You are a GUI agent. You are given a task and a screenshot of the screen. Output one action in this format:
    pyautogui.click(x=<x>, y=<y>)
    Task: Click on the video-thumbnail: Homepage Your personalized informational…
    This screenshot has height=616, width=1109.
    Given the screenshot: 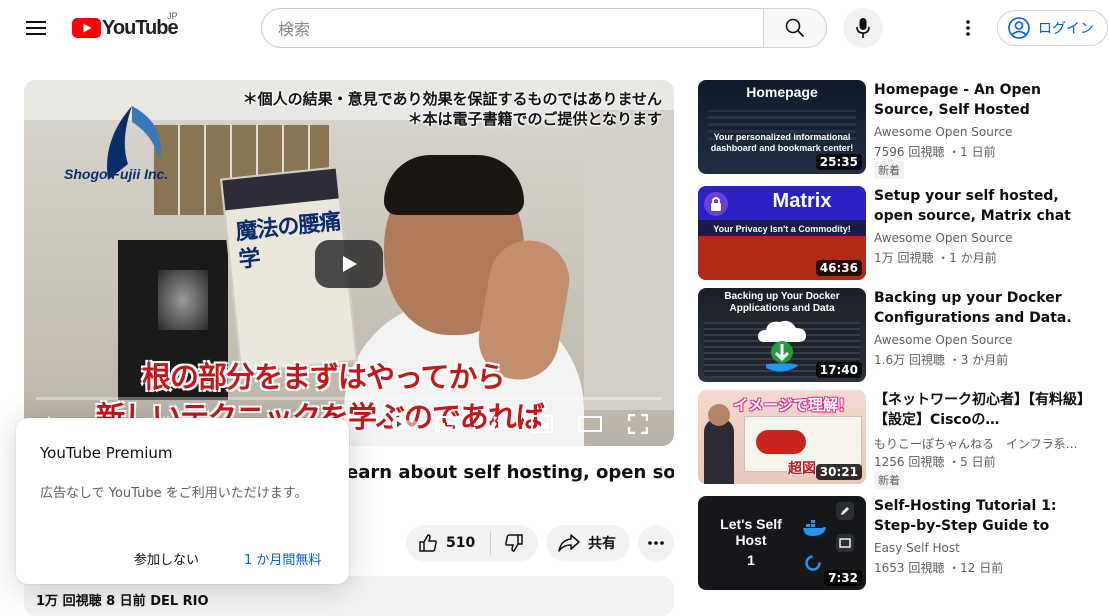 What is the action you would take?
    pyautogui.click(x=782, y=127)
    